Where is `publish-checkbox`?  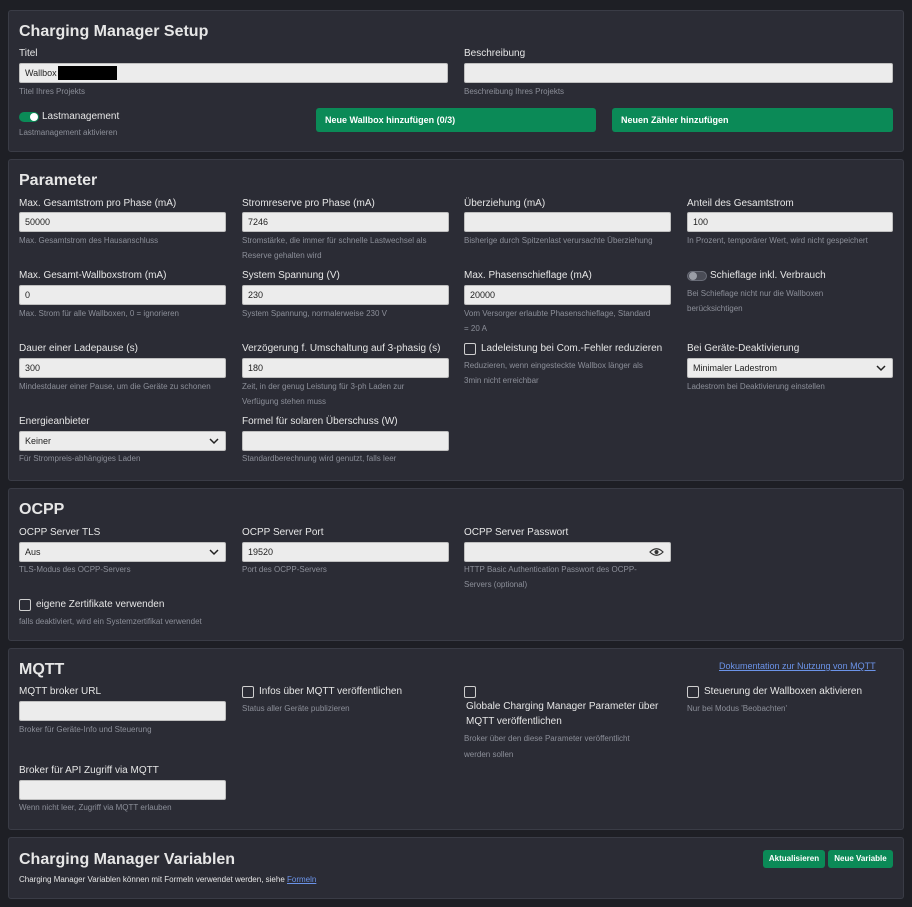 publish-checkbox is located at coordinates (248, 692).